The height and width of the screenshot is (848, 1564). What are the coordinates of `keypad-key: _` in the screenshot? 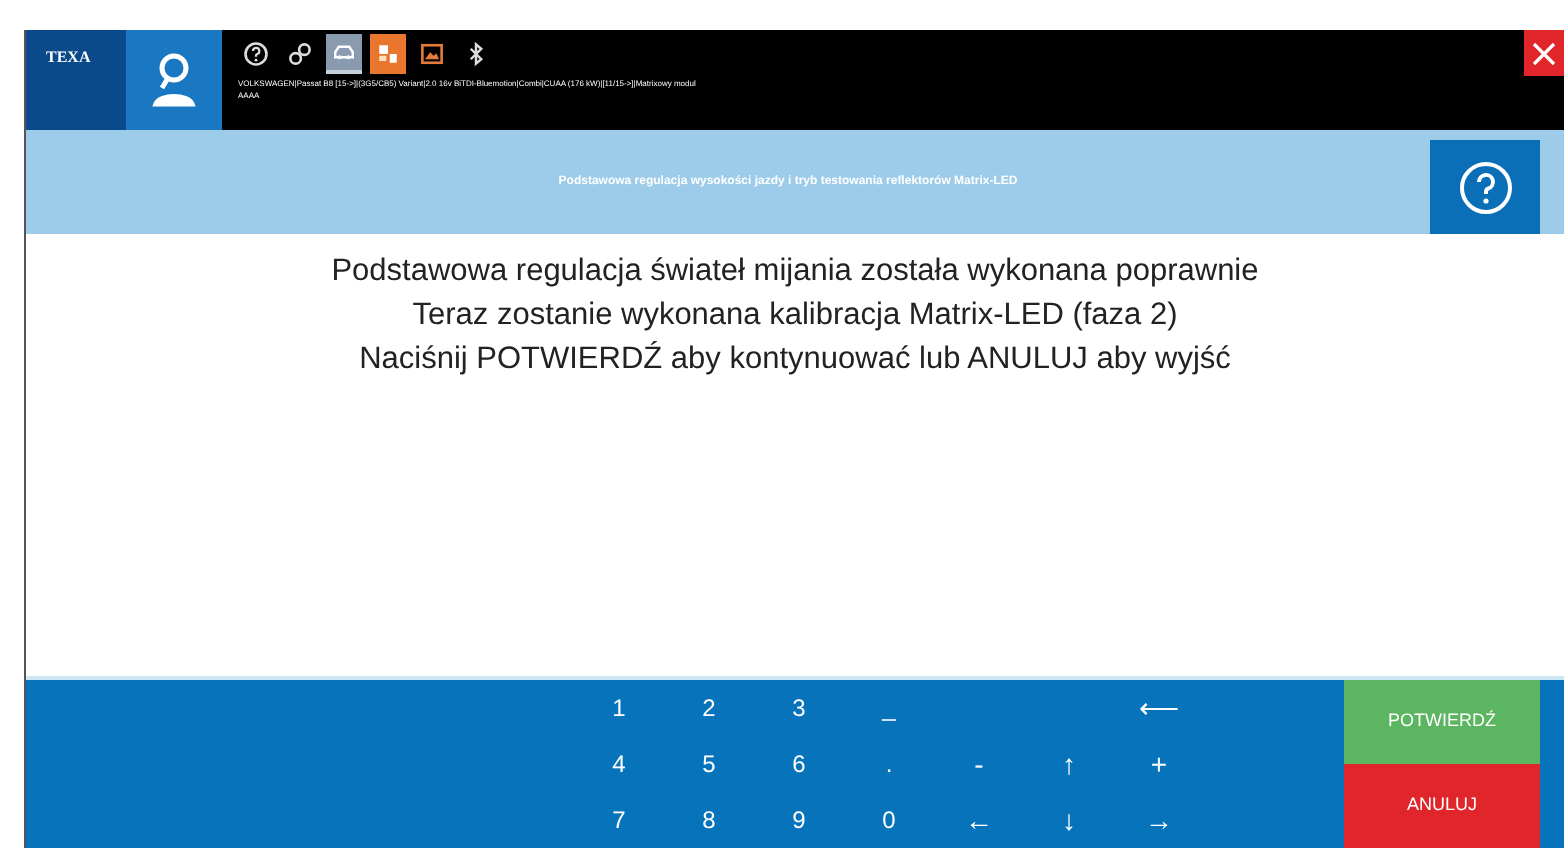 It's located at (889, 708).